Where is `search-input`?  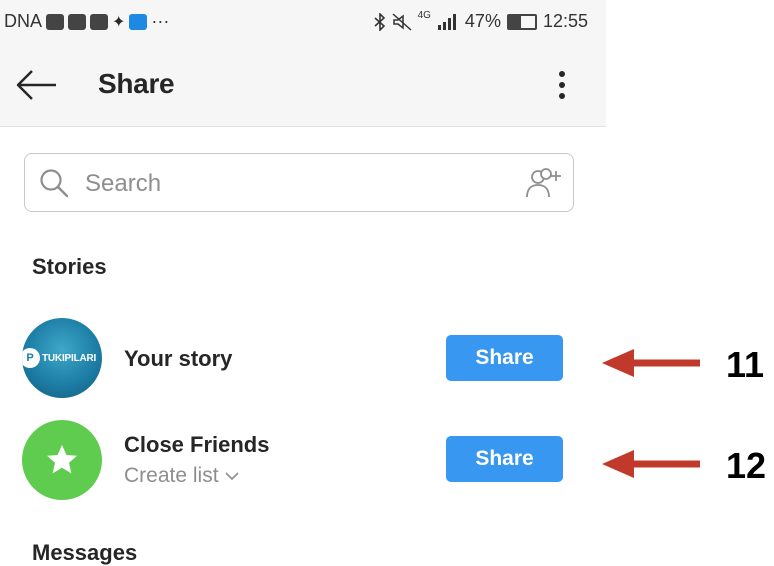 search-input is located at coordinates (285, 184).